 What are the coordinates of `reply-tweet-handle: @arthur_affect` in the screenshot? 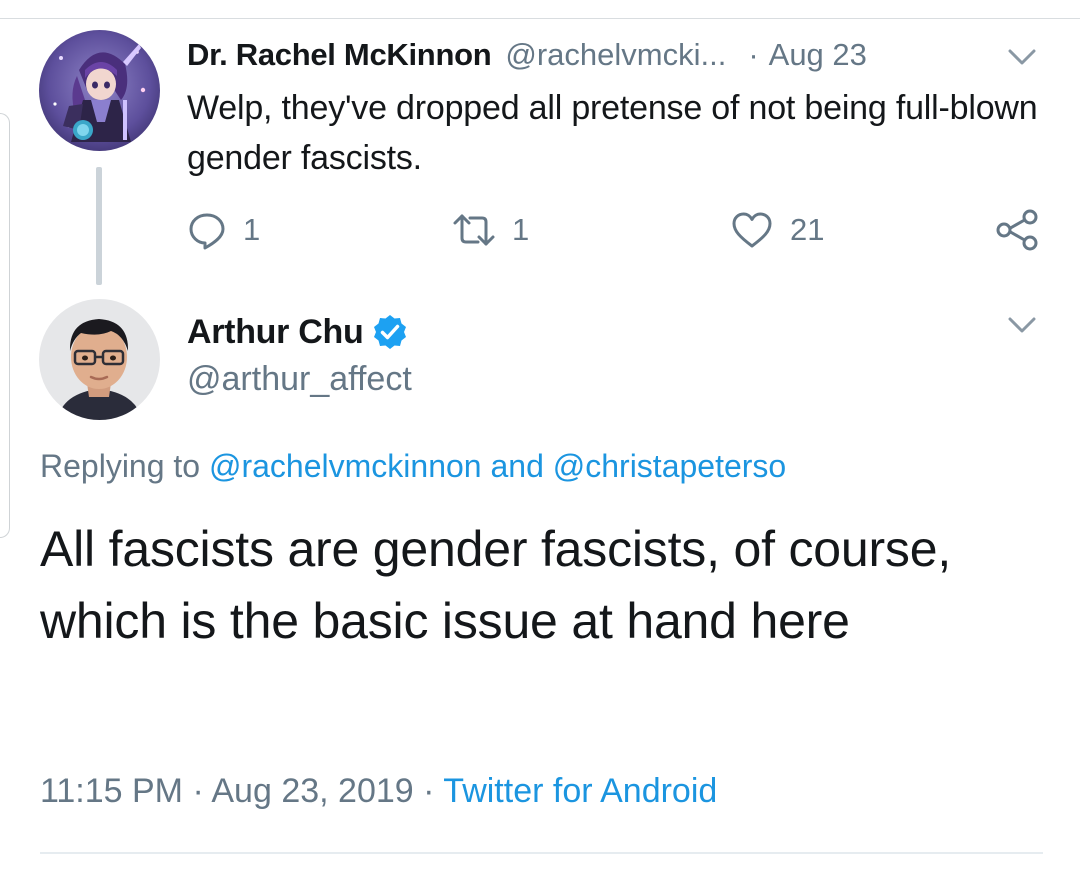 It's located at (299, 379).